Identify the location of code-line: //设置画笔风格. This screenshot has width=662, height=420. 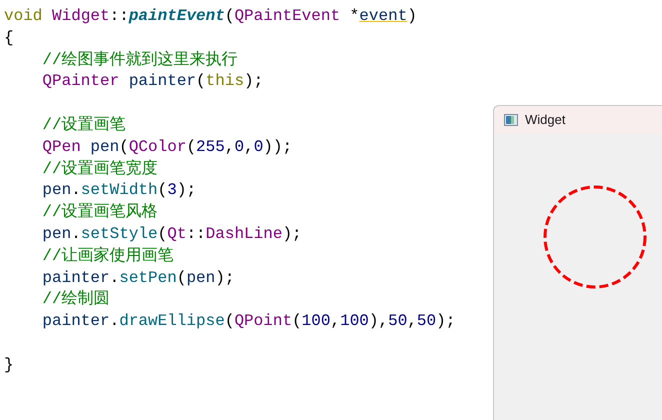
(100, 213).